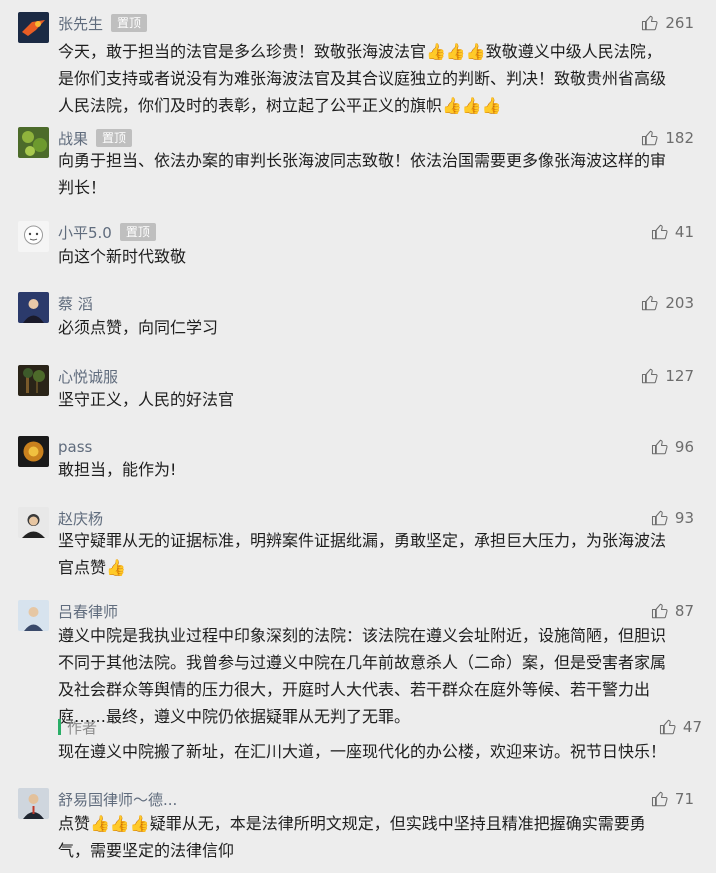 Image resolution: width=716 pixels, height=873 pixels. Describe the element at coordinates (684, 518) in the screenshot. I see `like-count: 93` at that location.